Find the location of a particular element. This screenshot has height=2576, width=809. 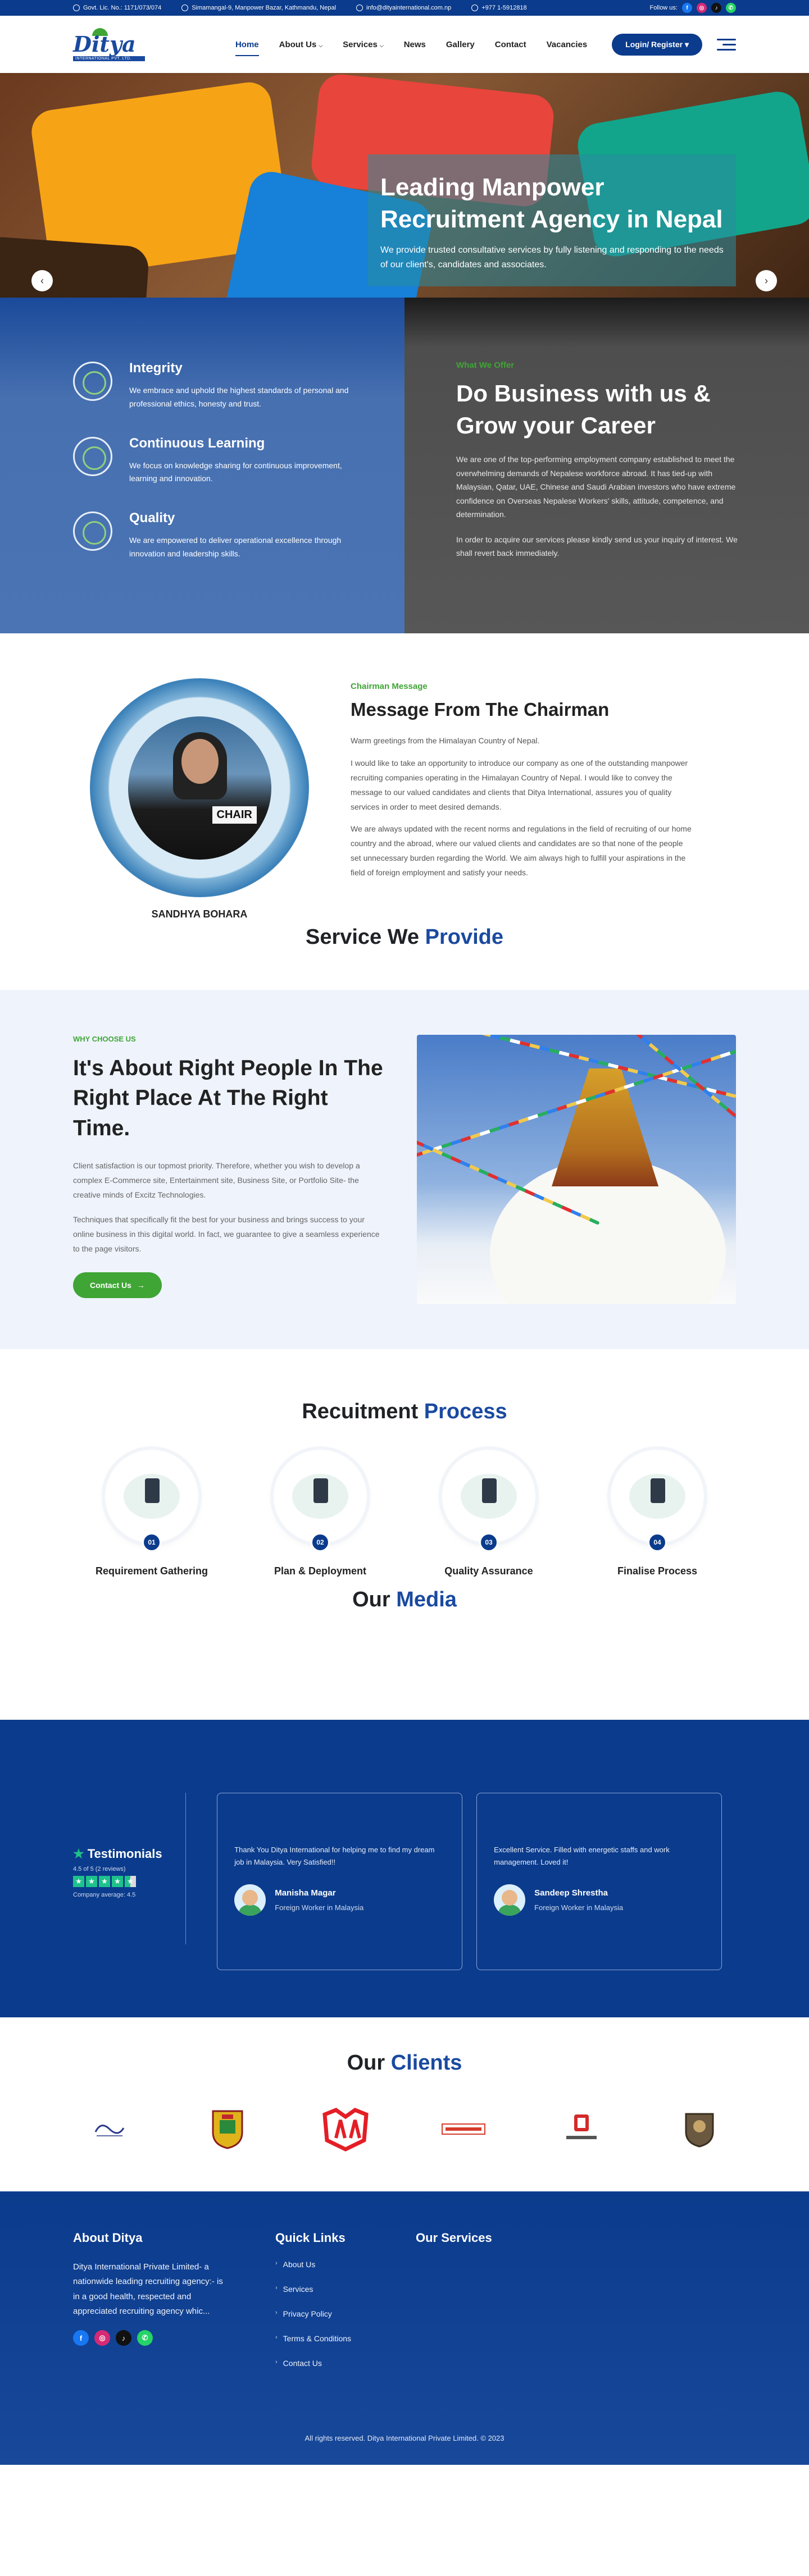

login-register-button: Login/ Register ▾ is located at coordinates (657, 44).